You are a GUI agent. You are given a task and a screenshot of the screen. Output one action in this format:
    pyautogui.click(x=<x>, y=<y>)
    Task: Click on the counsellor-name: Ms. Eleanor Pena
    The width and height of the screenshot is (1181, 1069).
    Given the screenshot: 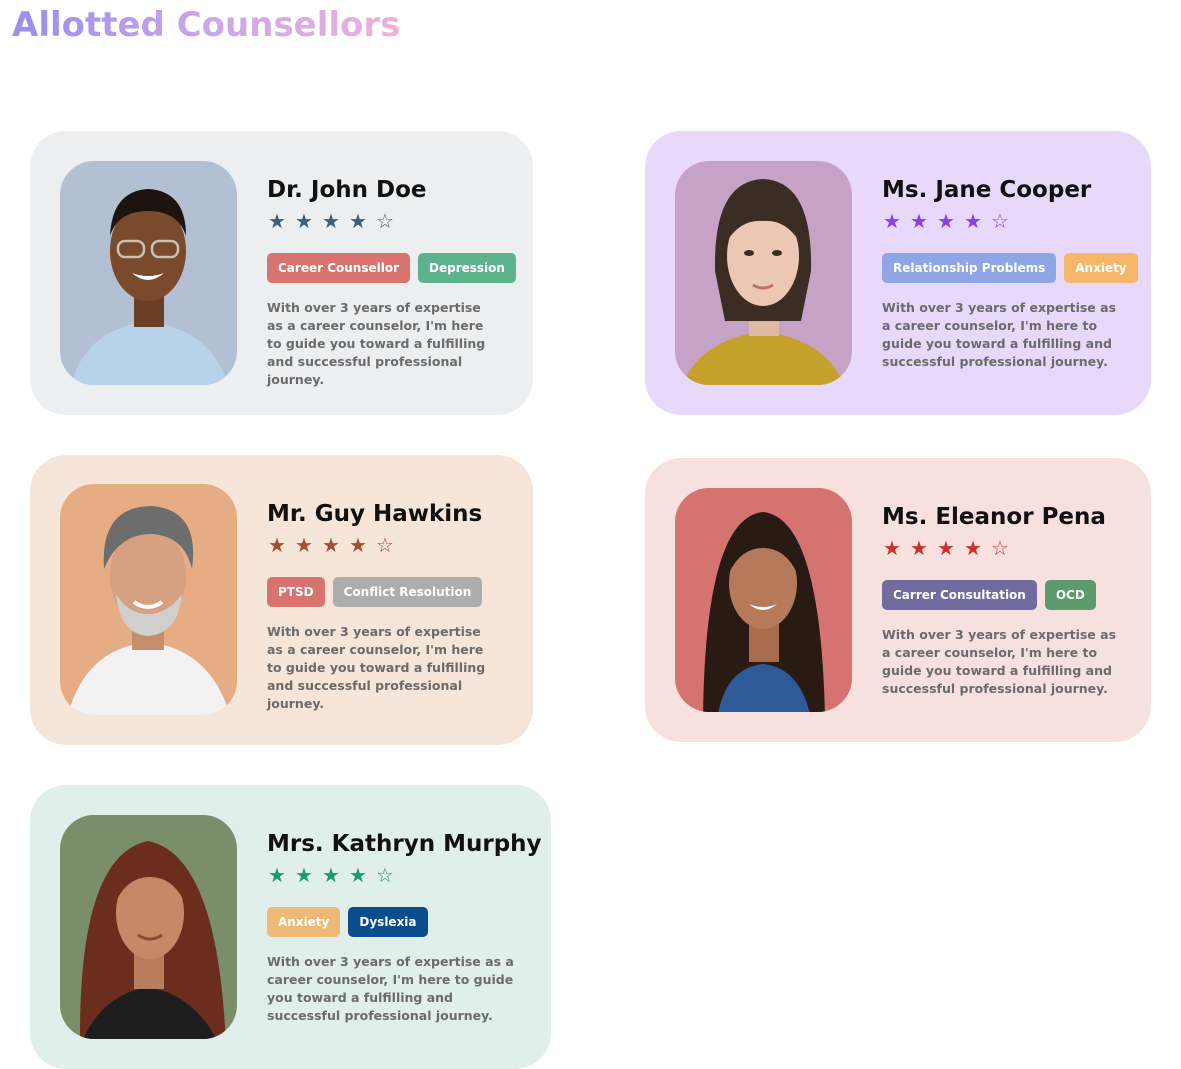 What is the action you would take?
    pyautogui.click(x=994, y=517)
    